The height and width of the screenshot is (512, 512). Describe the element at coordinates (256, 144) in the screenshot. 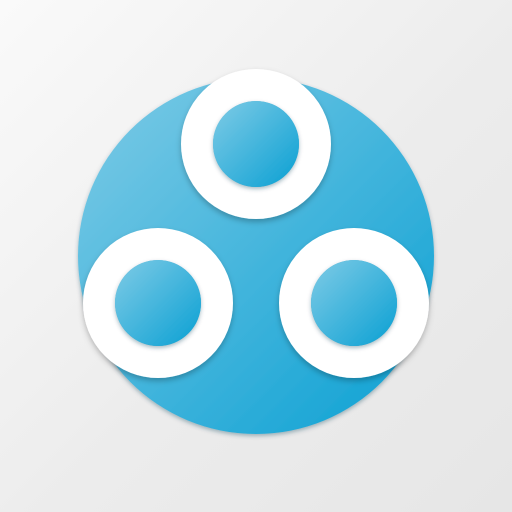

I see `hole-top` at that location.